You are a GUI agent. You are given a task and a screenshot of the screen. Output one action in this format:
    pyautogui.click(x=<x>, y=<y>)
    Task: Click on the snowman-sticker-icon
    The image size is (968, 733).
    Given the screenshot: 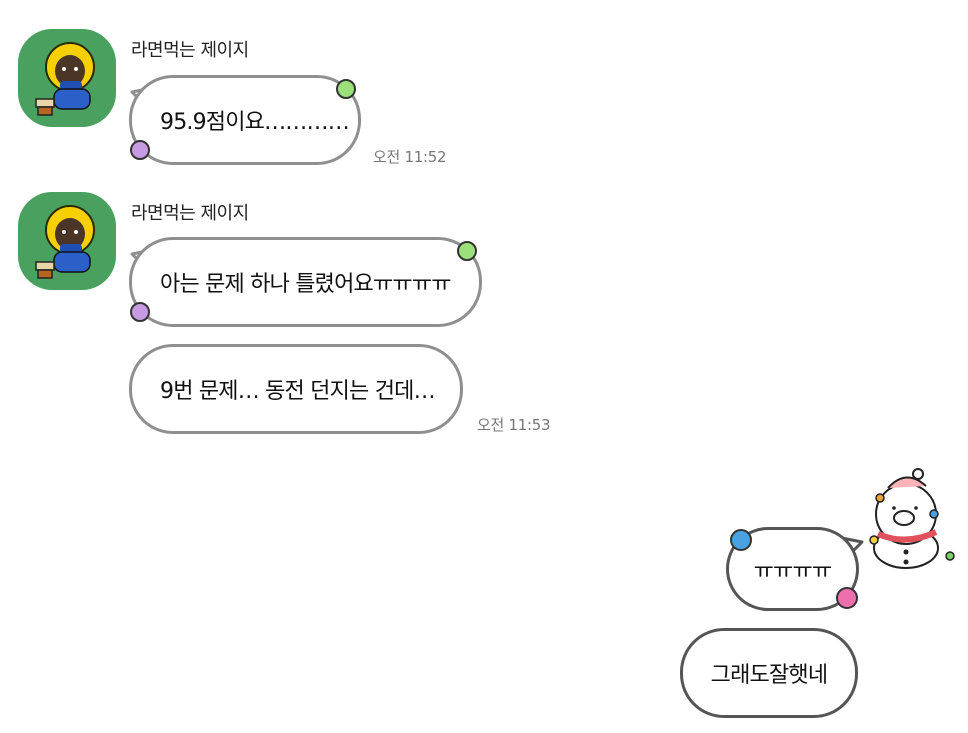 What is the action you would take?
    pyautogui.click(x=911, y=522)
    